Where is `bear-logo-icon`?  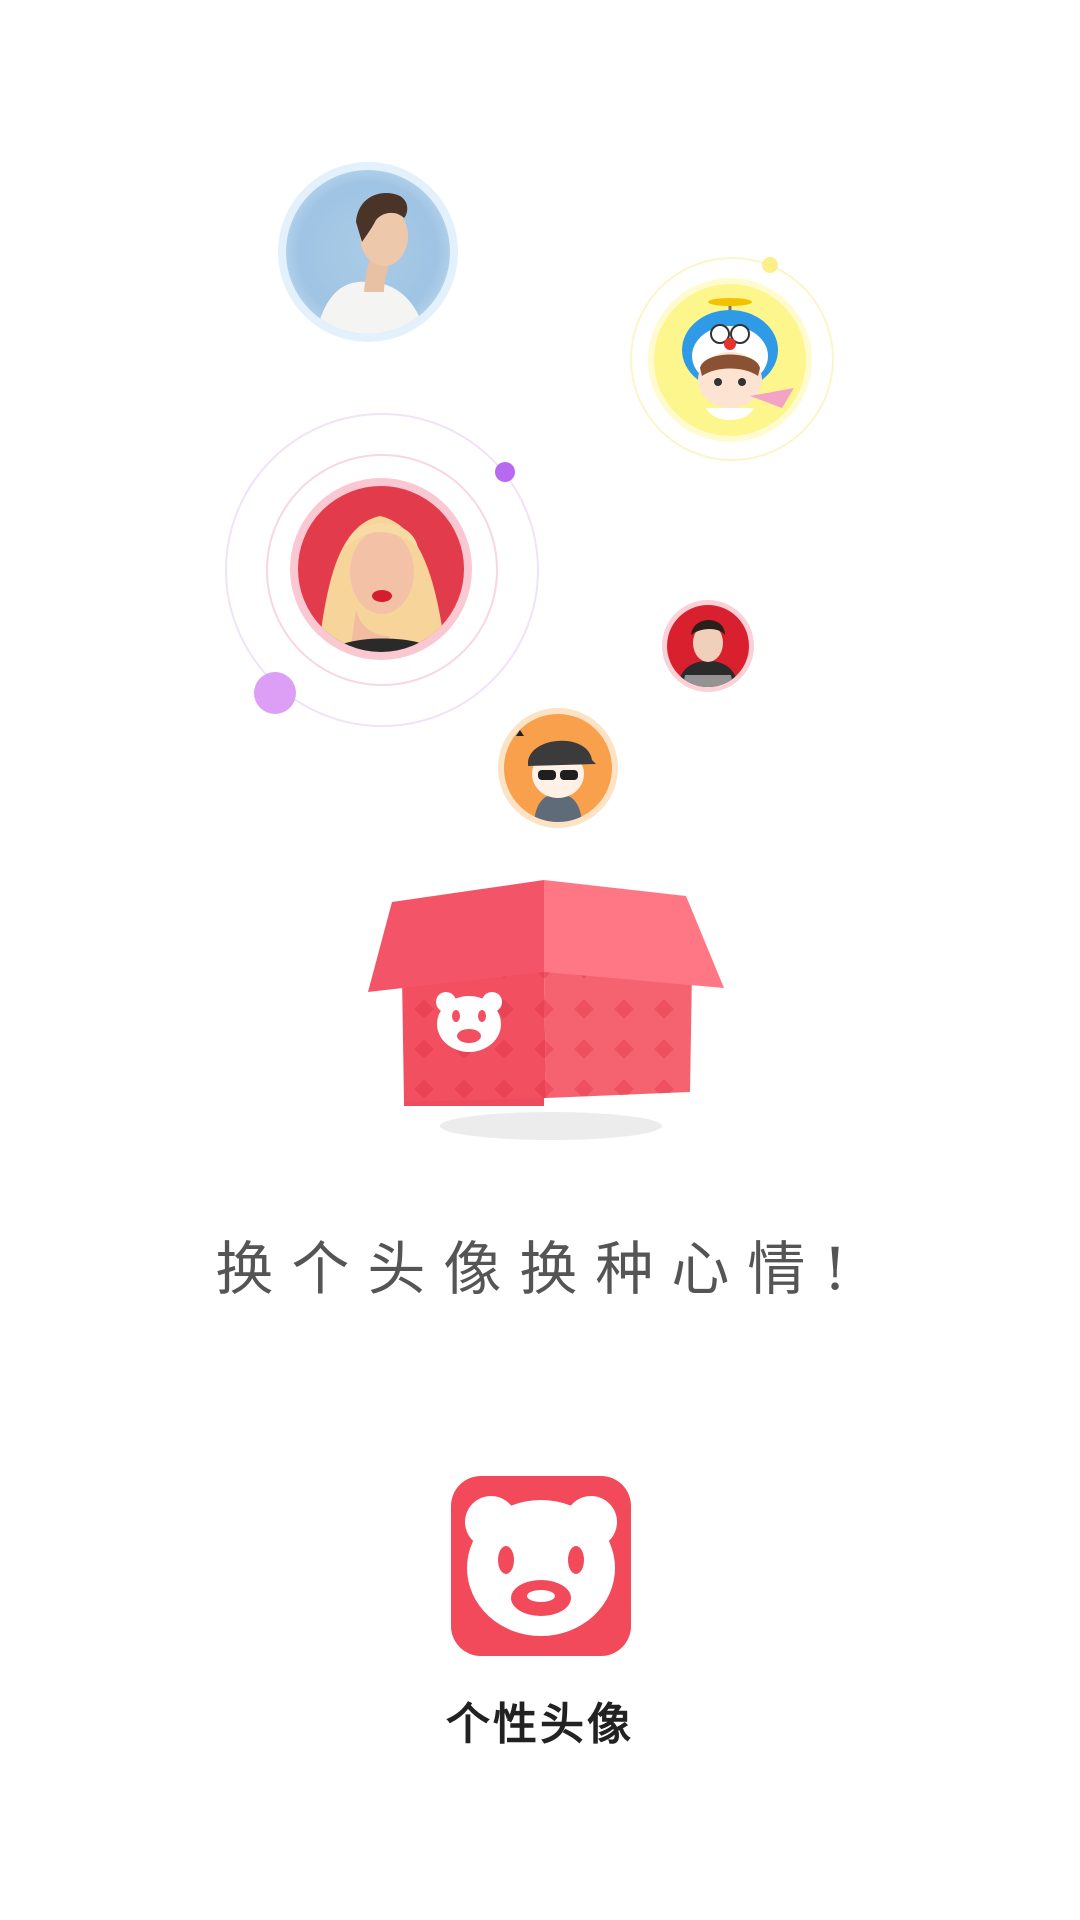 bear-logo-icon is located at coordinates (541, 1566).